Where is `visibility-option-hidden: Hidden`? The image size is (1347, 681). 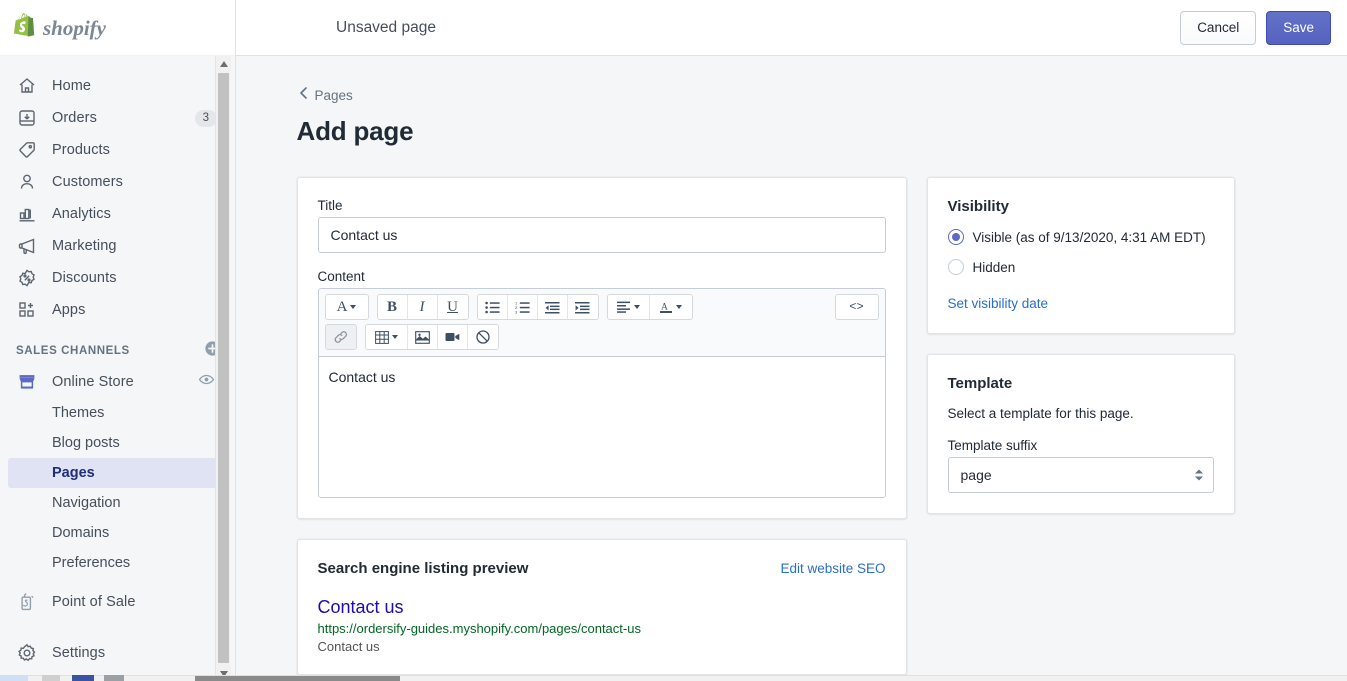 visibility-option-hidden: Hidden is located at coordinates (1080, 267).